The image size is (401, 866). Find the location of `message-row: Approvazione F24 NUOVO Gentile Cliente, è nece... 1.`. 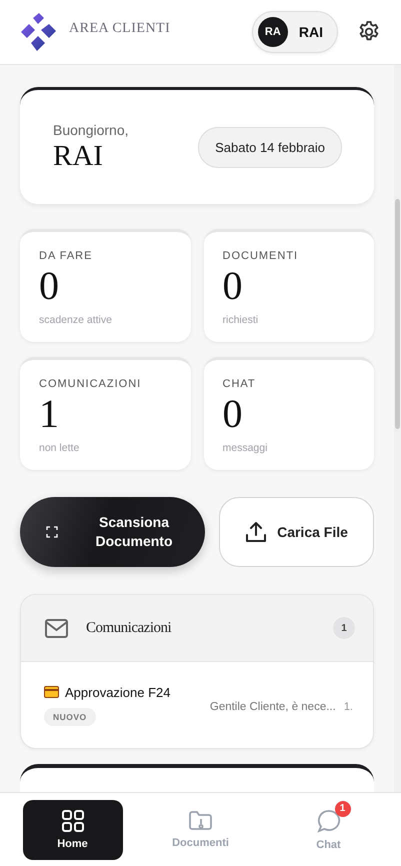

message-row: Approvazione F24 NUOVO Gentile Cliente, è nece... 1. is located at coordinates (197, 705).